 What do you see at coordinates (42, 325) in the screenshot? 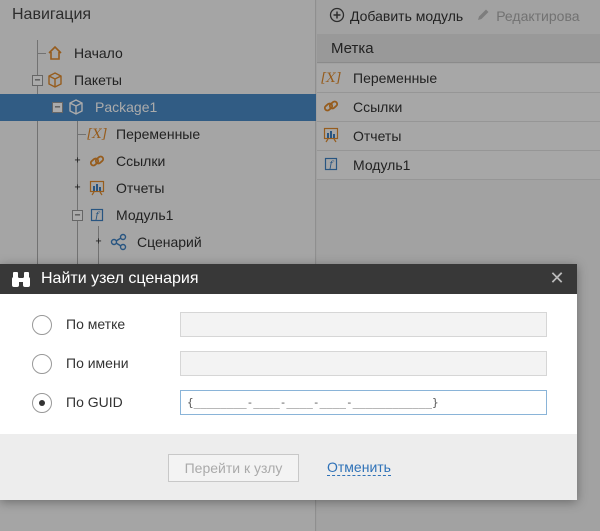
I see `by-label-radio` at bounding box center [42, 325].